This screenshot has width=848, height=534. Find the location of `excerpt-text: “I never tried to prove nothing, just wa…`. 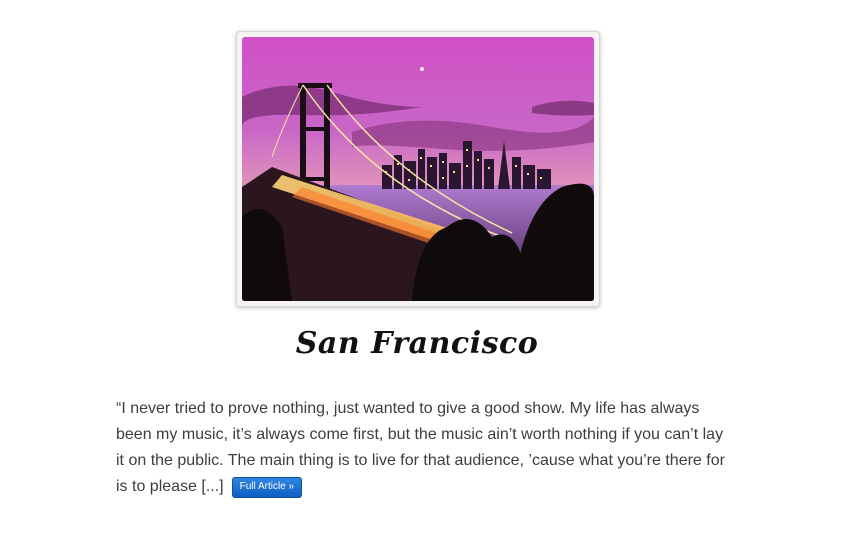

excerpt-text: “I never tried to prove nothing, just wa… is located at coordinates (420, 447).